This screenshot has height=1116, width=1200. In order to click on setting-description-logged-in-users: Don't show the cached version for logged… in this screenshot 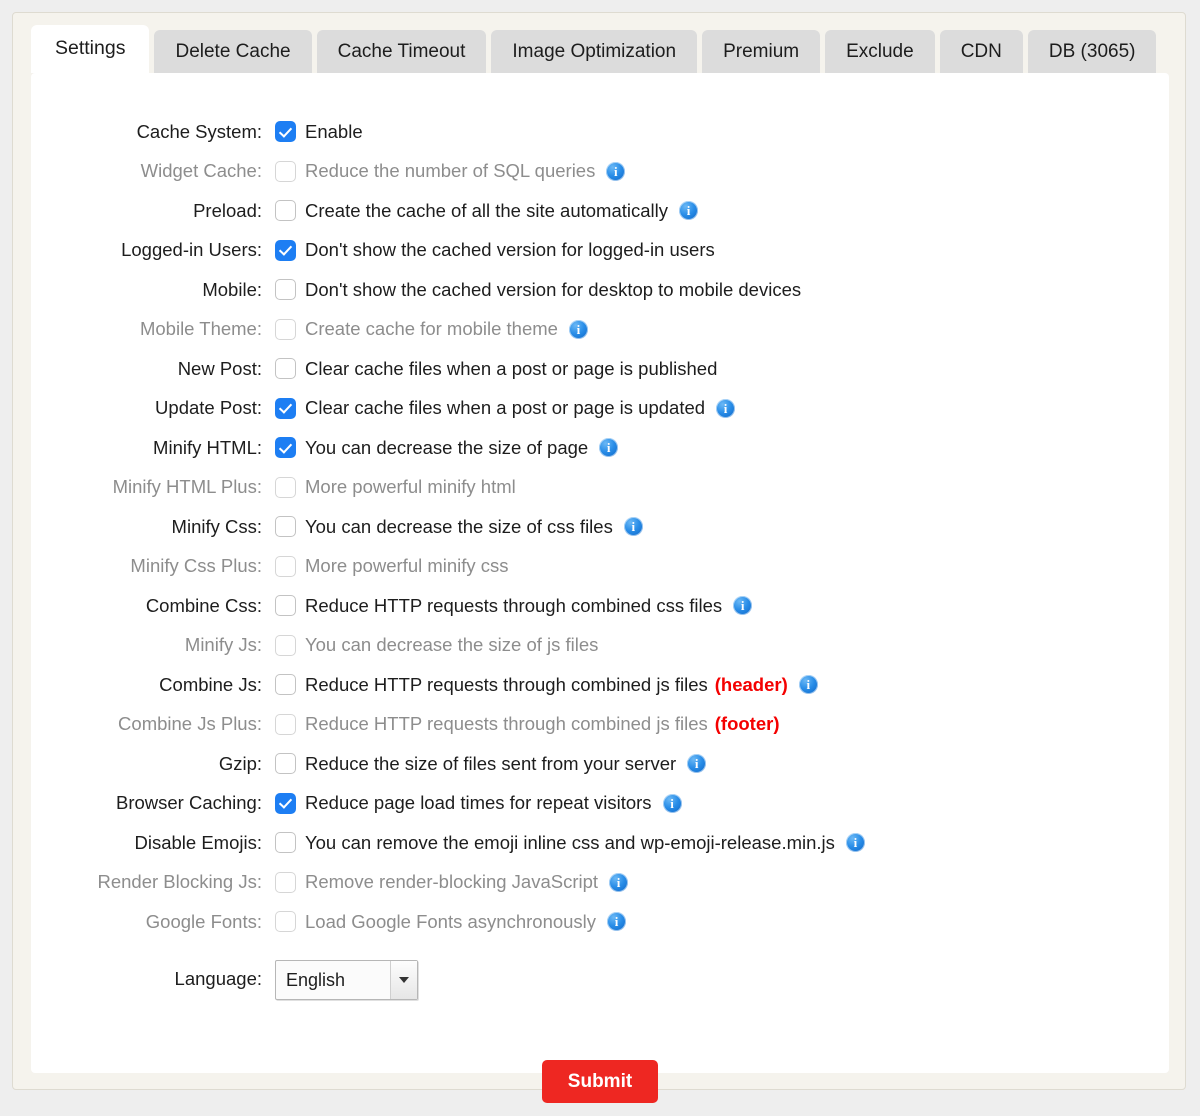, I will do `click(510, 249)`.